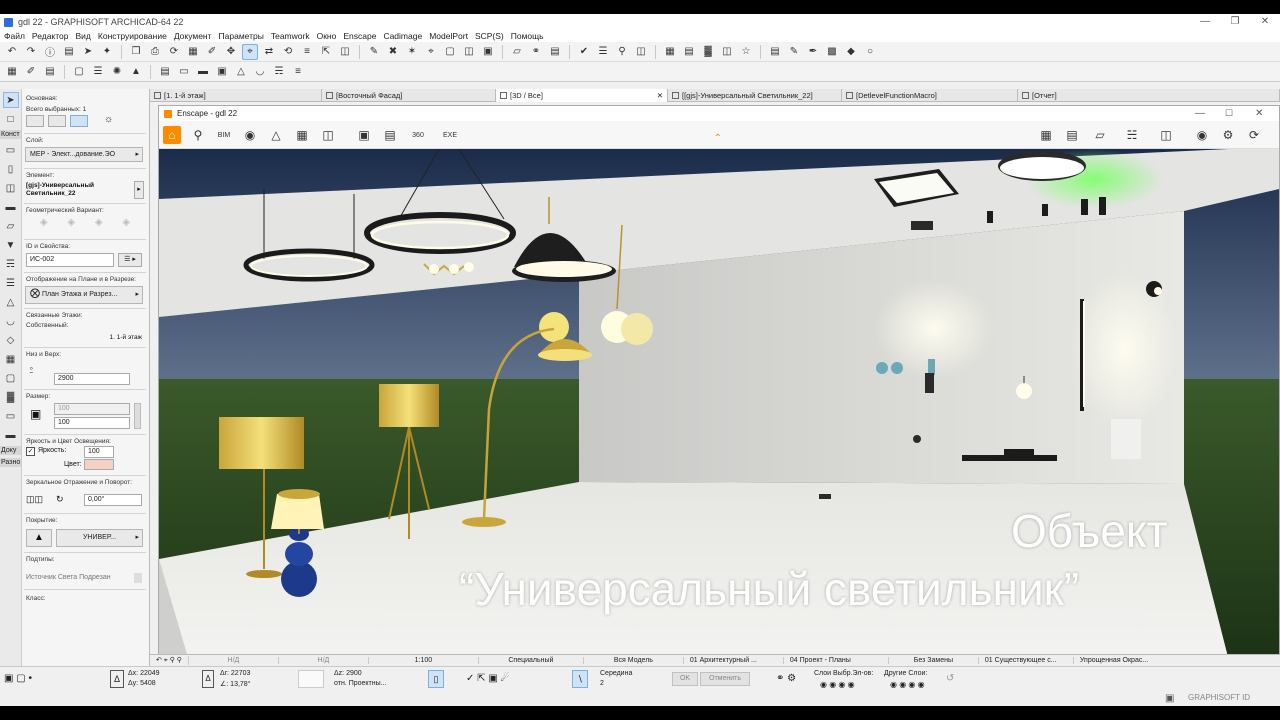 The image size is (1280, 720). I want to click on drawing-guide-icon, so click(311, 679).